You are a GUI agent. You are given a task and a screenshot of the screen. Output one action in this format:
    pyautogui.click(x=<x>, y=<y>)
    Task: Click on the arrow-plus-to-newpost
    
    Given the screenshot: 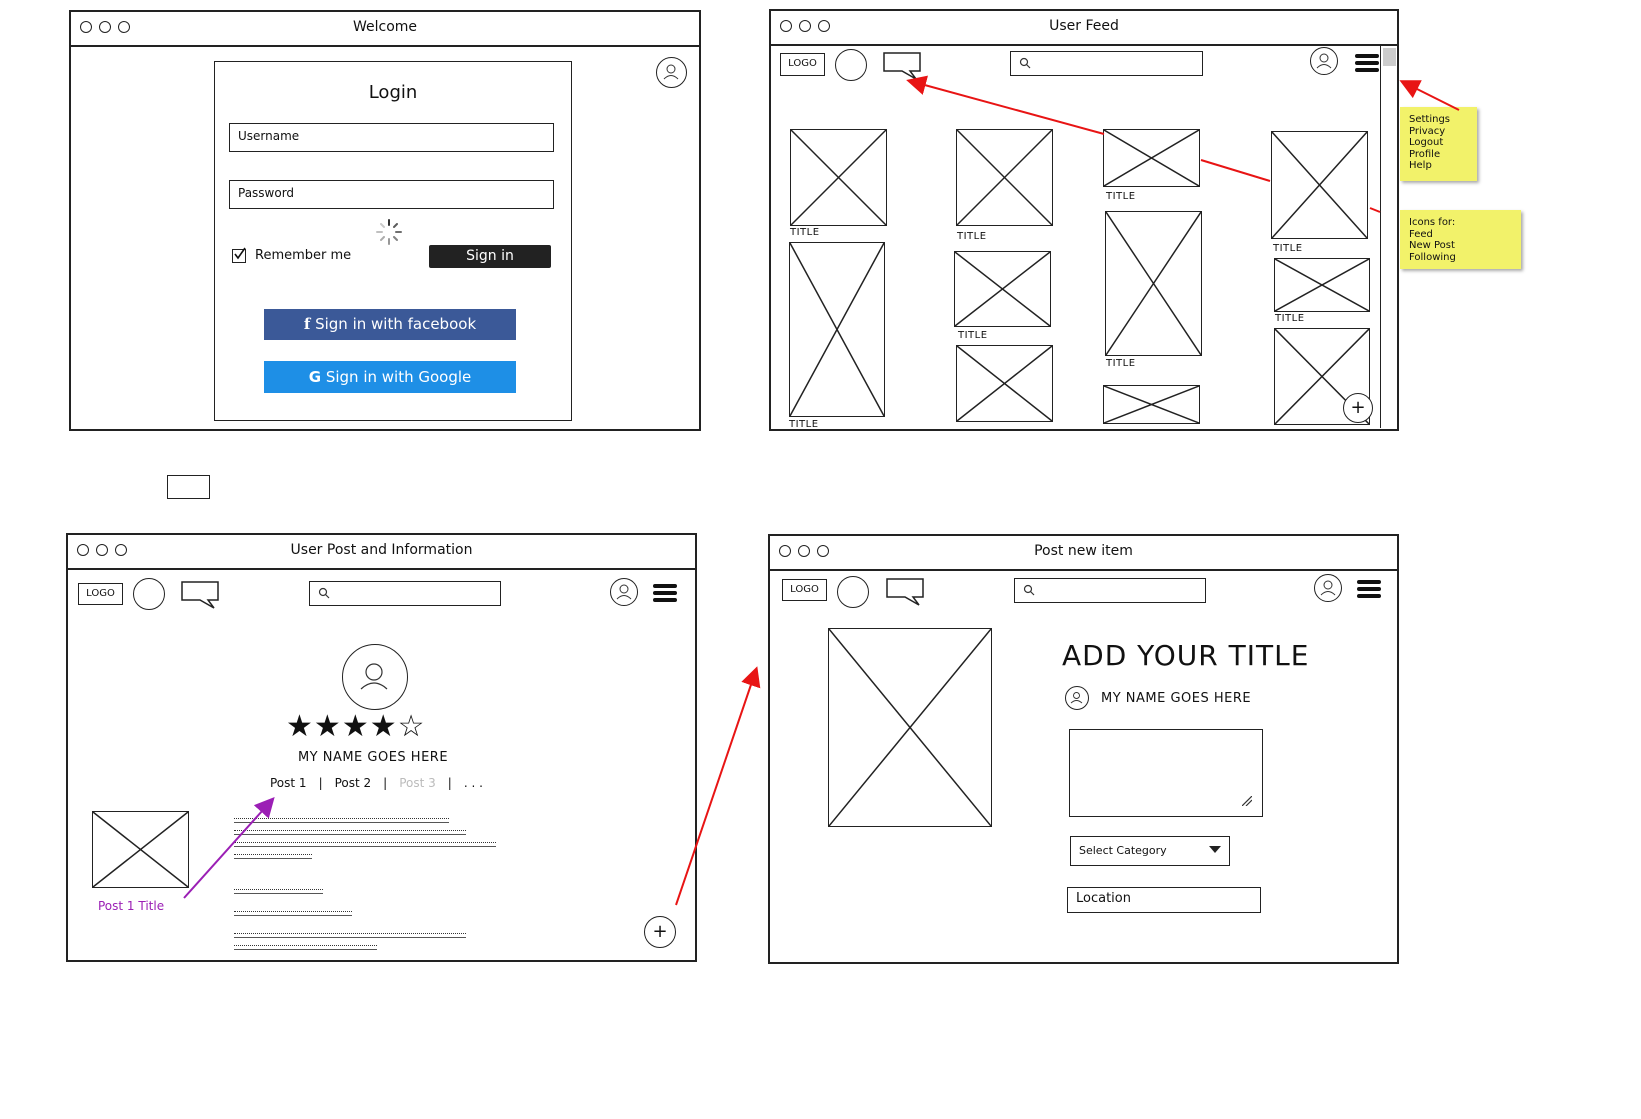 What is the action you would take?
    pyautogui.click(x=718, y=786)
    